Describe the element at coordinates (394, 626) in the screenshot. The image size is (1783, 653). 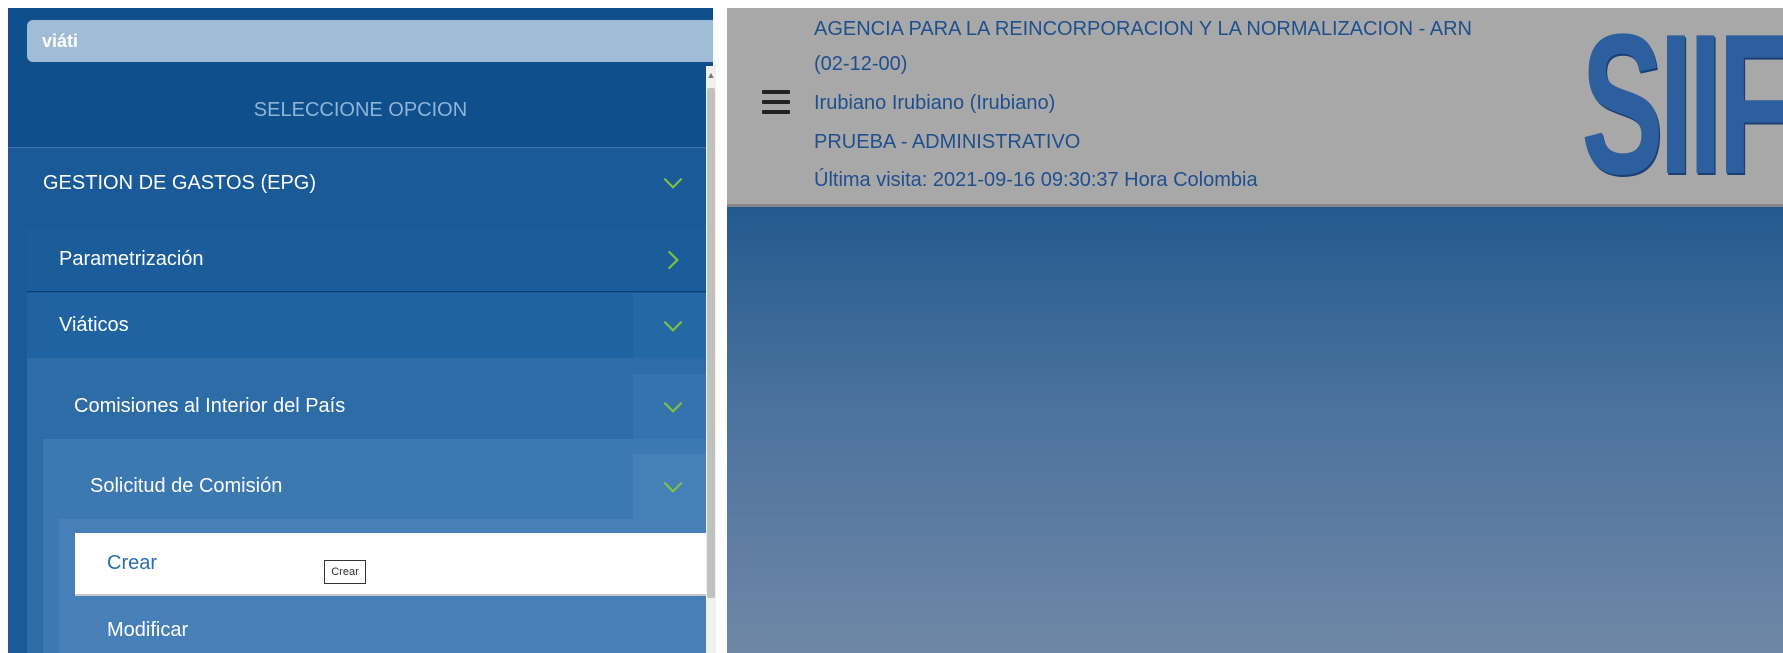
I see `menu-item-modificar: Modificar` at that location.